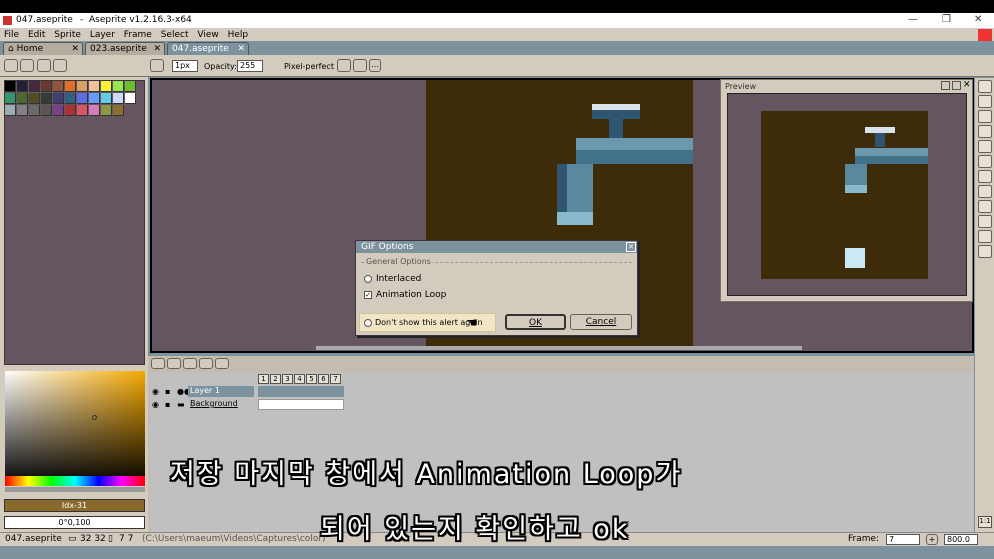 This screenshot has width=994, height=559. What do you see at coordinates (601, 322) in the screenshot?
I see `cancel-button: Cancel` at bounding box center [601, 322].